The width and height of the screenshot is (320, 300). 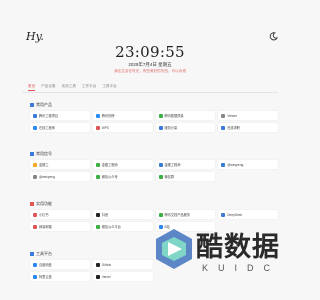 I want to click on section-title: 工具平台, so click(x=44, y=253).